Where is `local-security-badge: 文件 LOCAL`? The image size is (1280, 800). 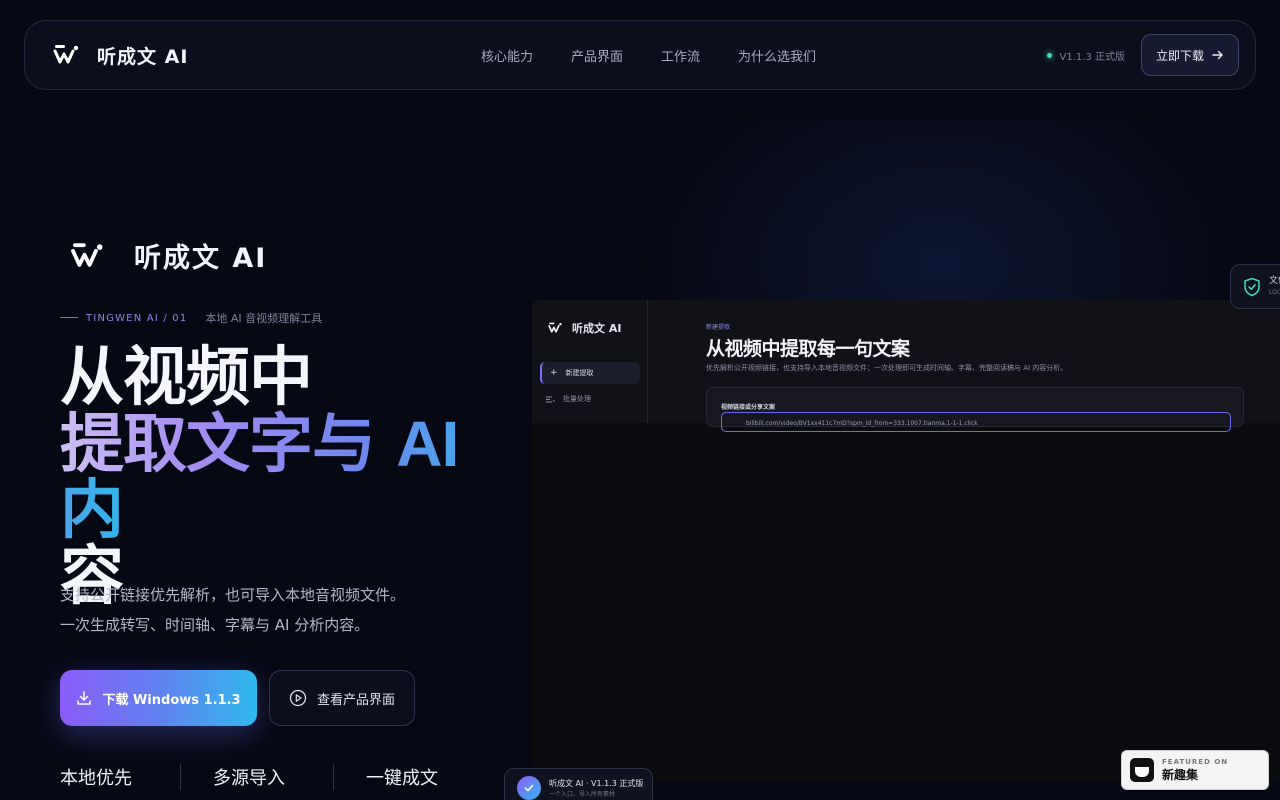
local-security-badge: 文件 LOCAL is located at coordinates (1255, 286).